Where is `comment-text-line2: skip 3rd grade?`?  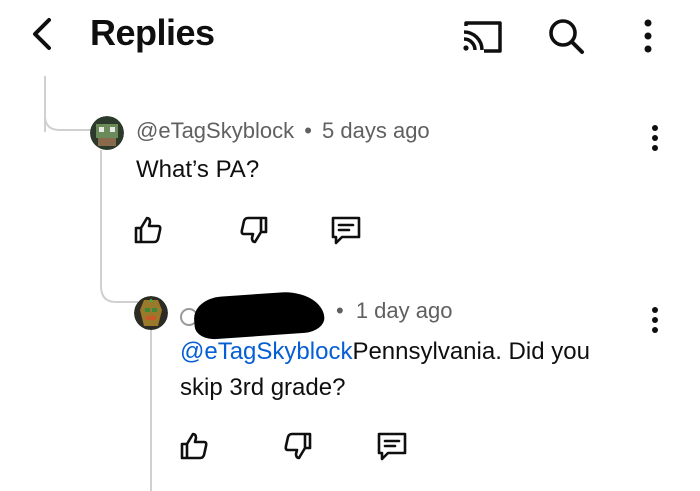 comment-text-line2: skip 3rd grade? is located at coordinates (263, 387).